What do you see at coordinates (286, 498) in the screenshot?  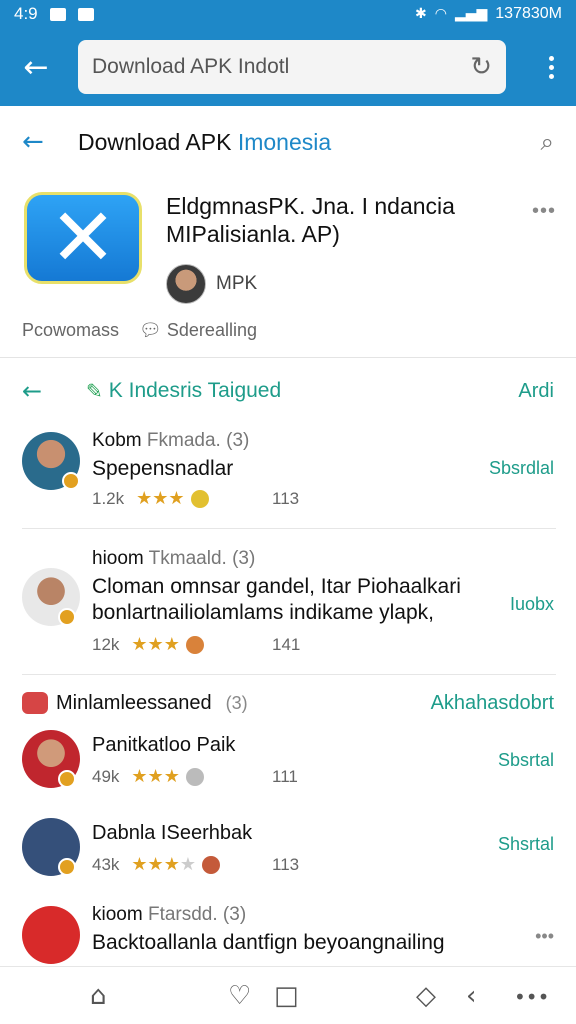 I see `review-number: 113` at bounding box center [286, 498].